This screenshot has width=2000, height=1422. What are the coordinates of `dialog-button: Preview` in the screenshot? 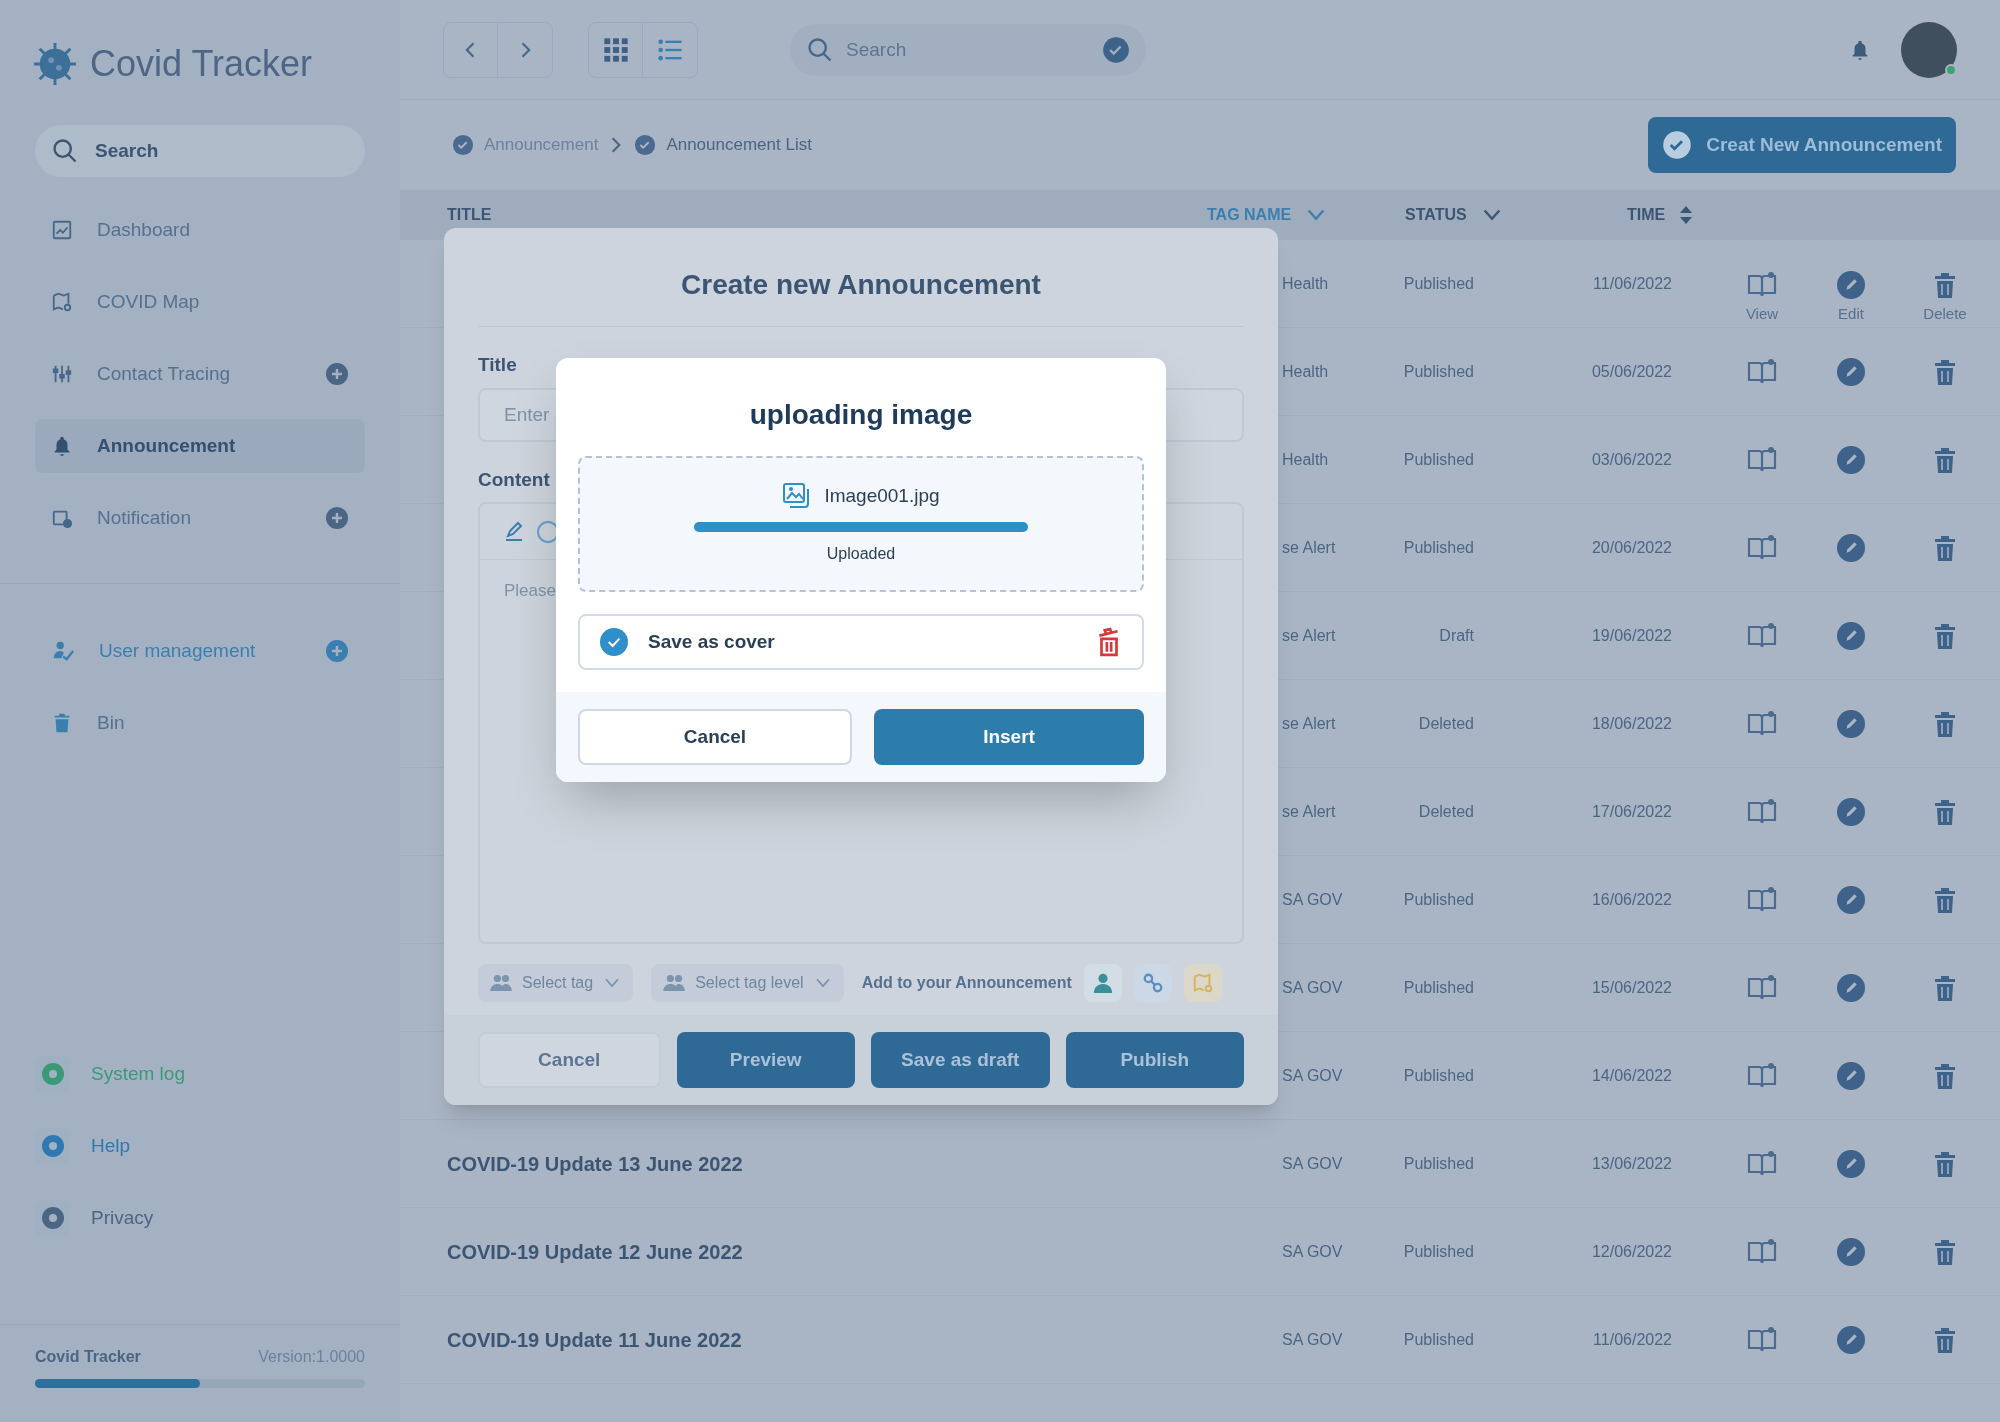 It's located at (765, 1060).